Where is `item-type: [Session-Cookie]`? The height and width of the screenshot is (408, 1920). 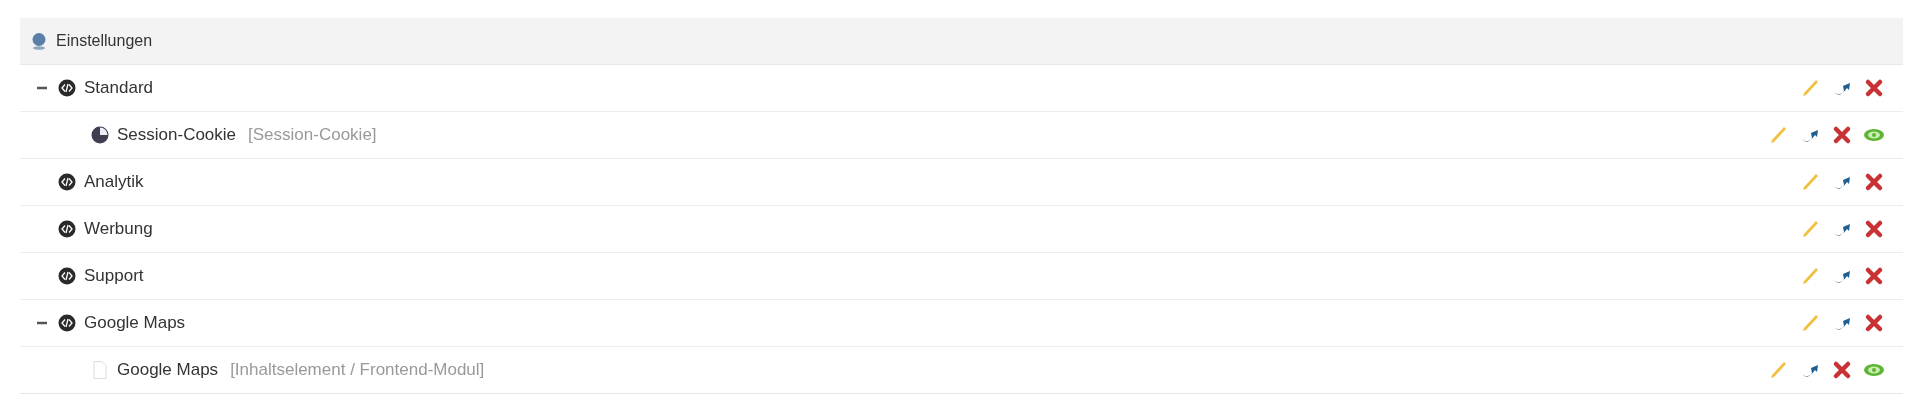 item-type: [Session-Cookie] is located at coordinates (312, 135).